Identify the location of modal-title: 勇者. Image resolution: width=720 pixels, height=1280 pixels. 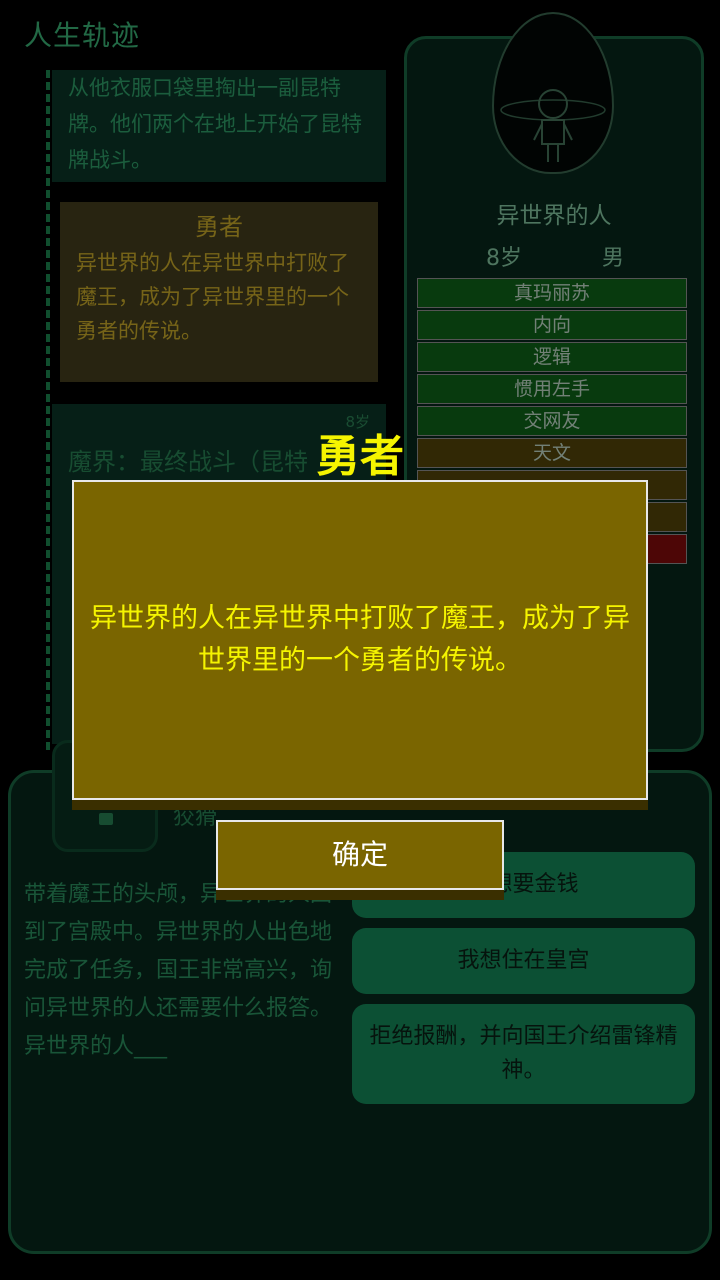
(360, 456).